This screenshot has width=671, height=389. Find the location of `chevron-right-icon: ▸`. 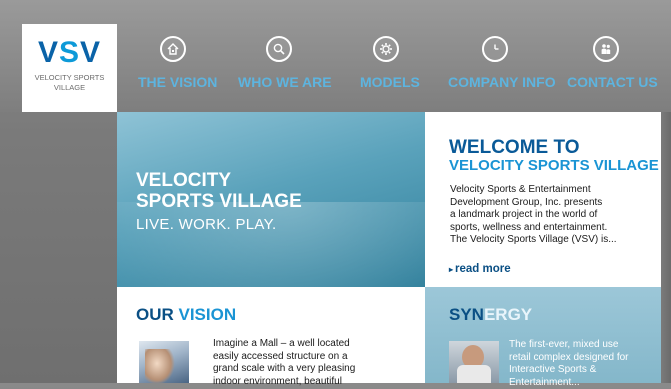

chevron-right-icon: ▸ is located at coordinates (451, 269).